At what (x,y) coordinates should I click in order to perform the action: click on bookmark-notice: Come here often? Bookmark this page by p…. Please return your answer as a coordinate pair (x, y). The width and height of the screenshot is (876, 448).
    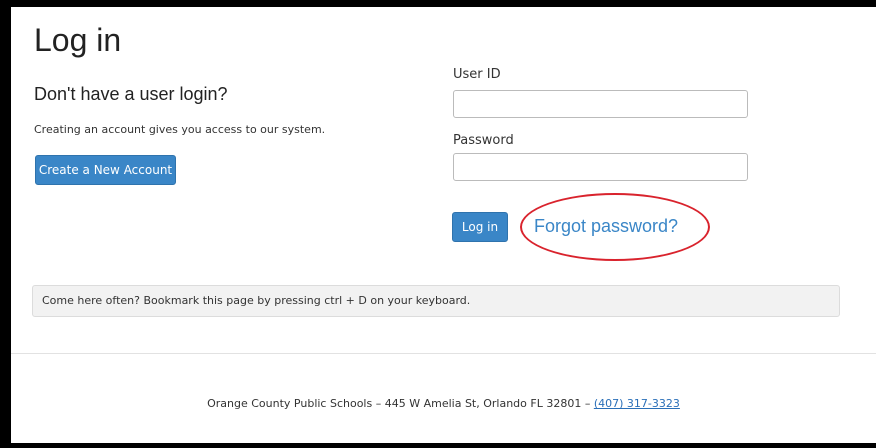
    Looking at the image, I should click on (436, 301).